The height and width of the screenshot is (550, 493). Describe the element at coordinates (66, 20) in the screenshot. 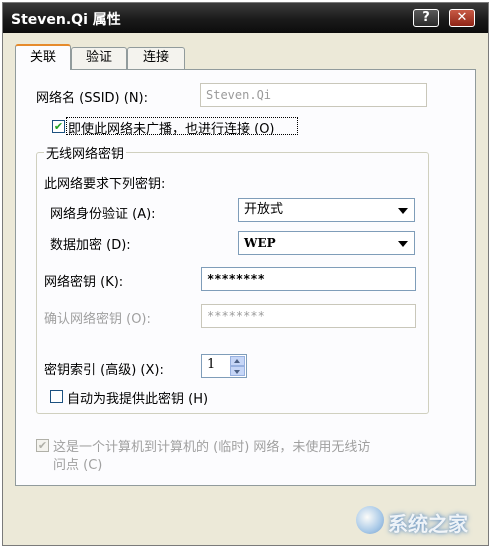

I see `window-title: Steven.Qi 属性` at that location.